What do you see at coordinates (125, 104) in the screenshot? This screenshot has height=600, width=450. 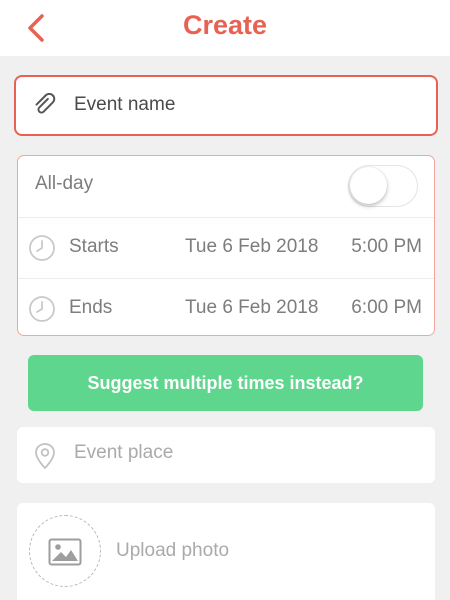 I see `event-name-placeholder: Event name` at bounding box center [125, 104].